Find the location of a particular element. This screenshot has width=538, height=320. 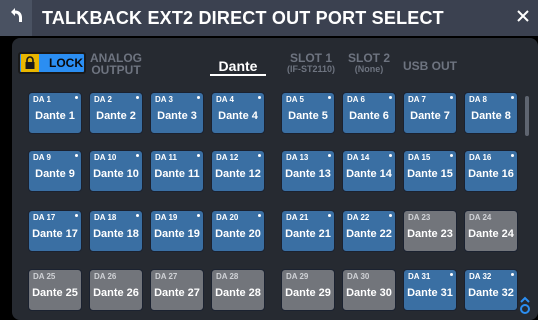

port-name: Dante 32 is located at coordinates (491, 293).